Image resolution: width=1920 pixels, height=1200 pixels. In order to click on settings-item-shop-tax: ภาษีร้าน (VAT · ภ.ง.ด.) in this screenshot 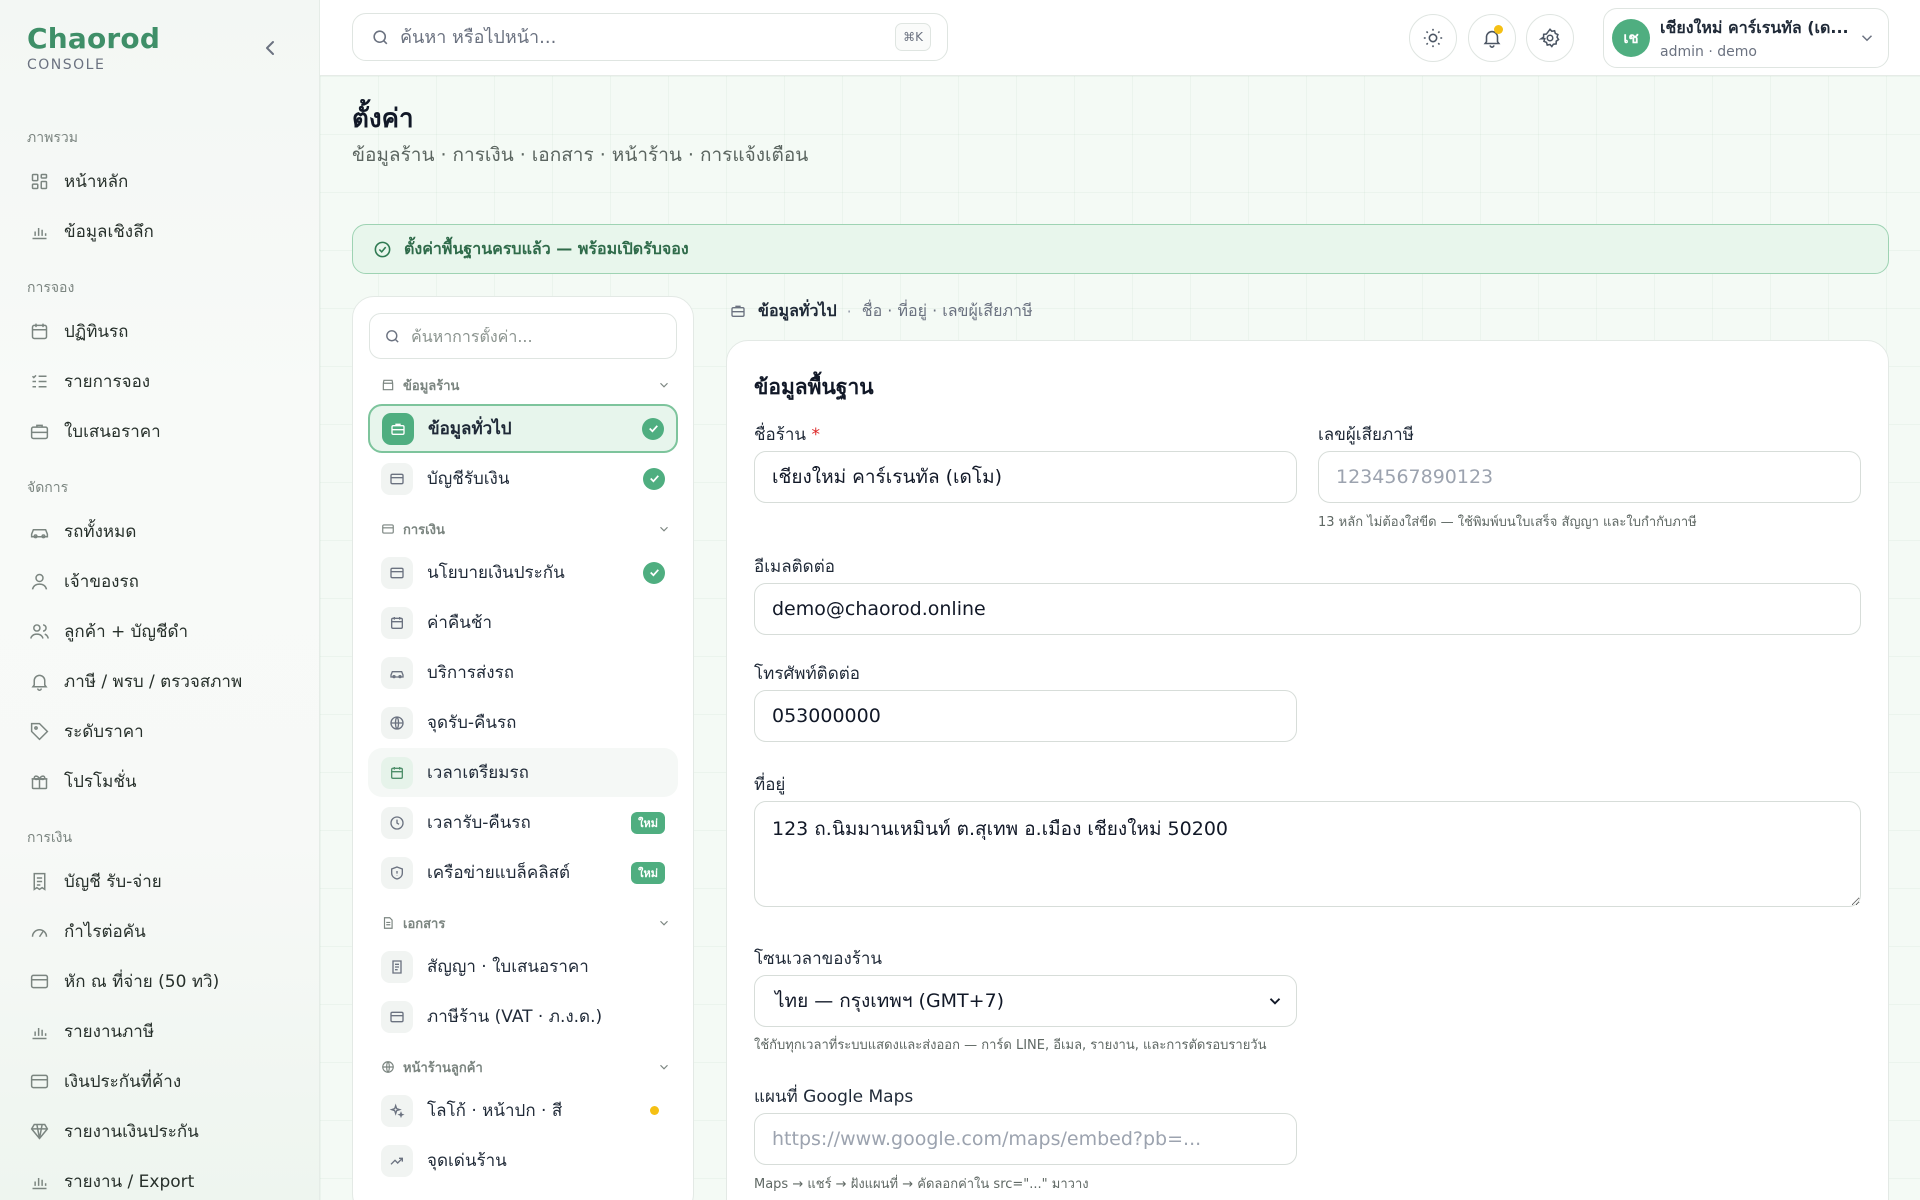, I will do `click(523, 1016)`.